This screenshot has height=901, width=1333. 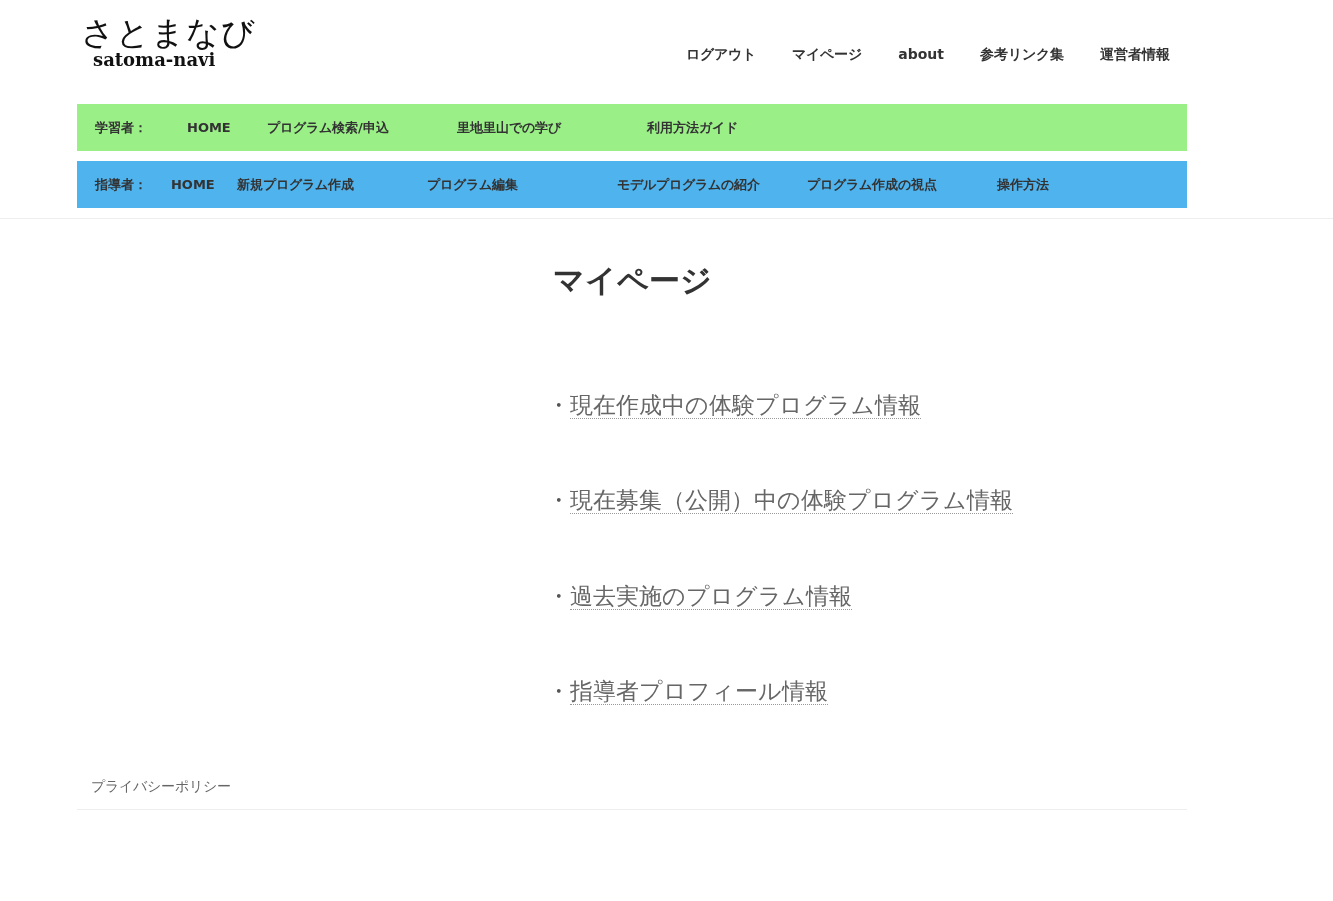 What do you see at coordinates (161, 785) in the screenshot?
I see `privacy-policy-link: プライバシーポリシー` at bounding box center [161, 785].